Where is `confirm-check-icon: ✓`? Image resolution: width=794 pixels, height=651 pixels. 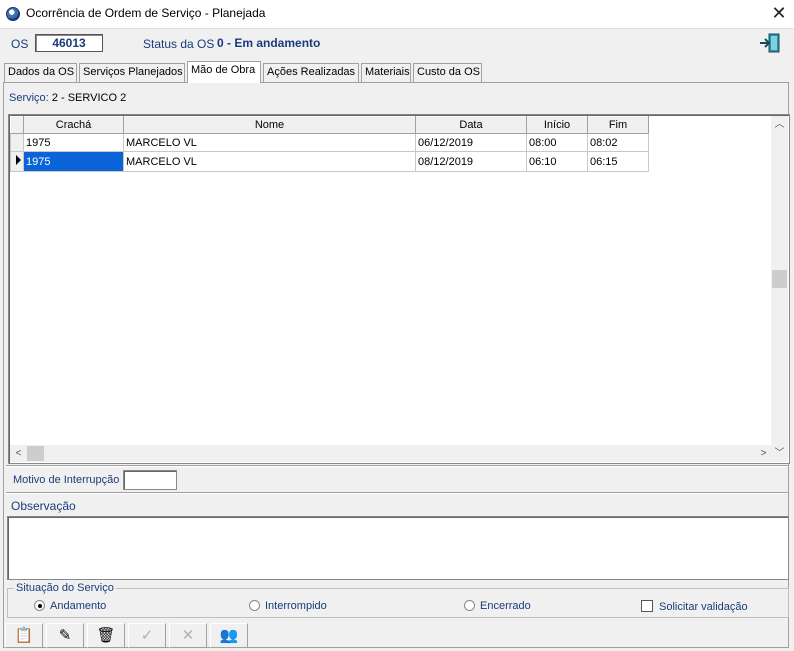 confirm-check-icon: ✓ is located at coordinates (147, 635).